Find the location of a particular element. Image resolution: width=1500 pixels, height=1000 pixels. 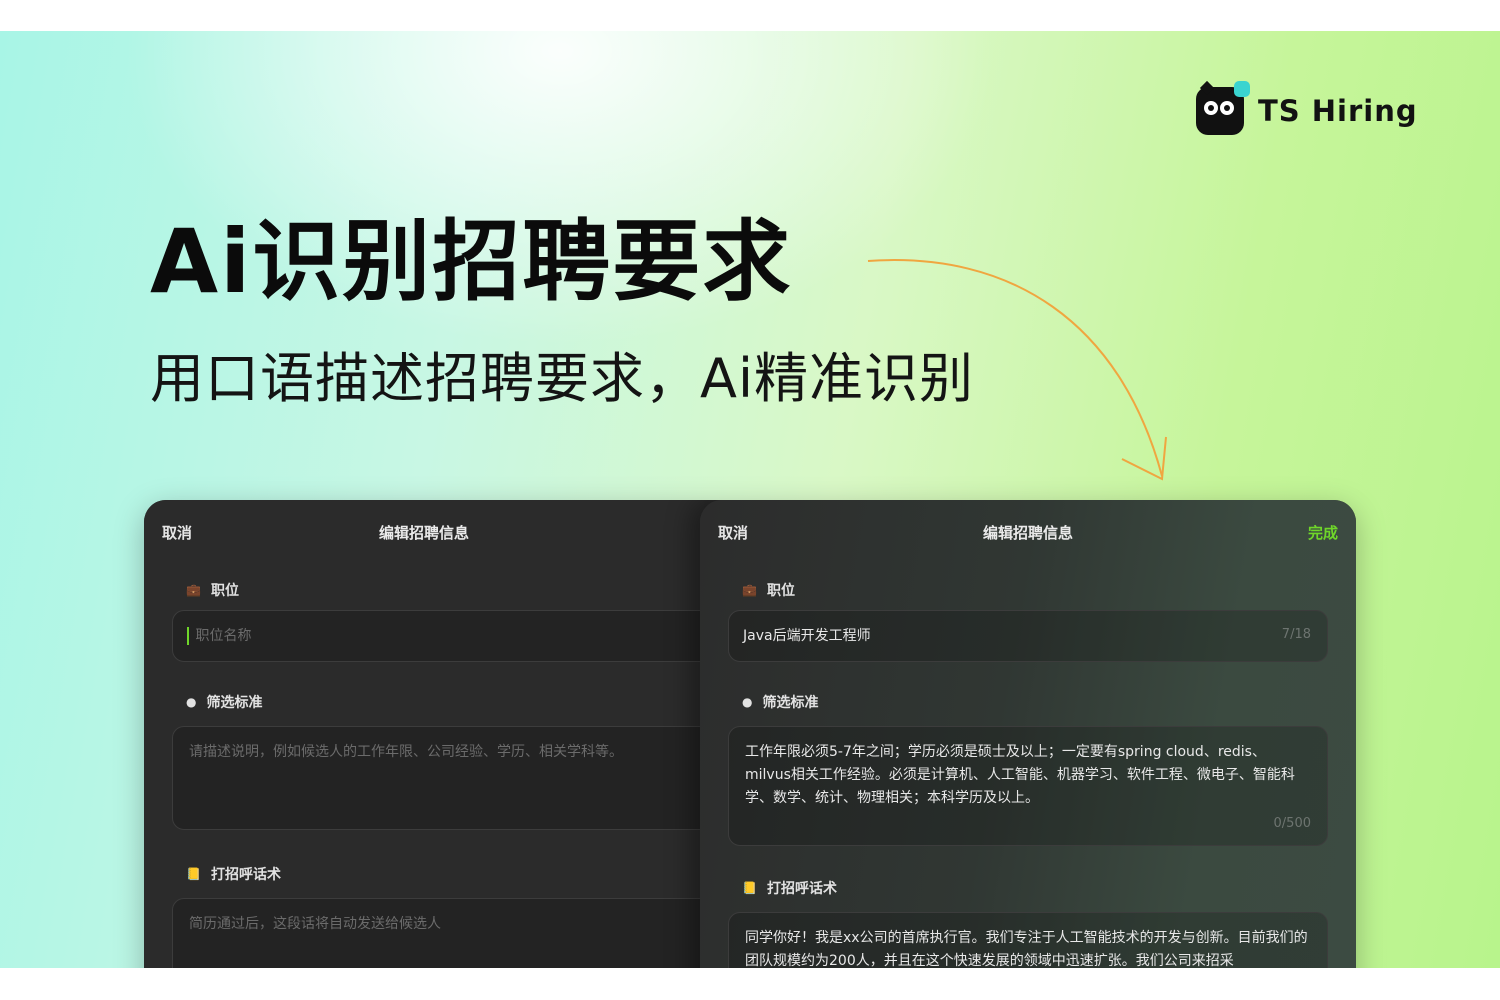

top-bar: 取消 编辑招聘信息 is located at coordinates (424, 534).